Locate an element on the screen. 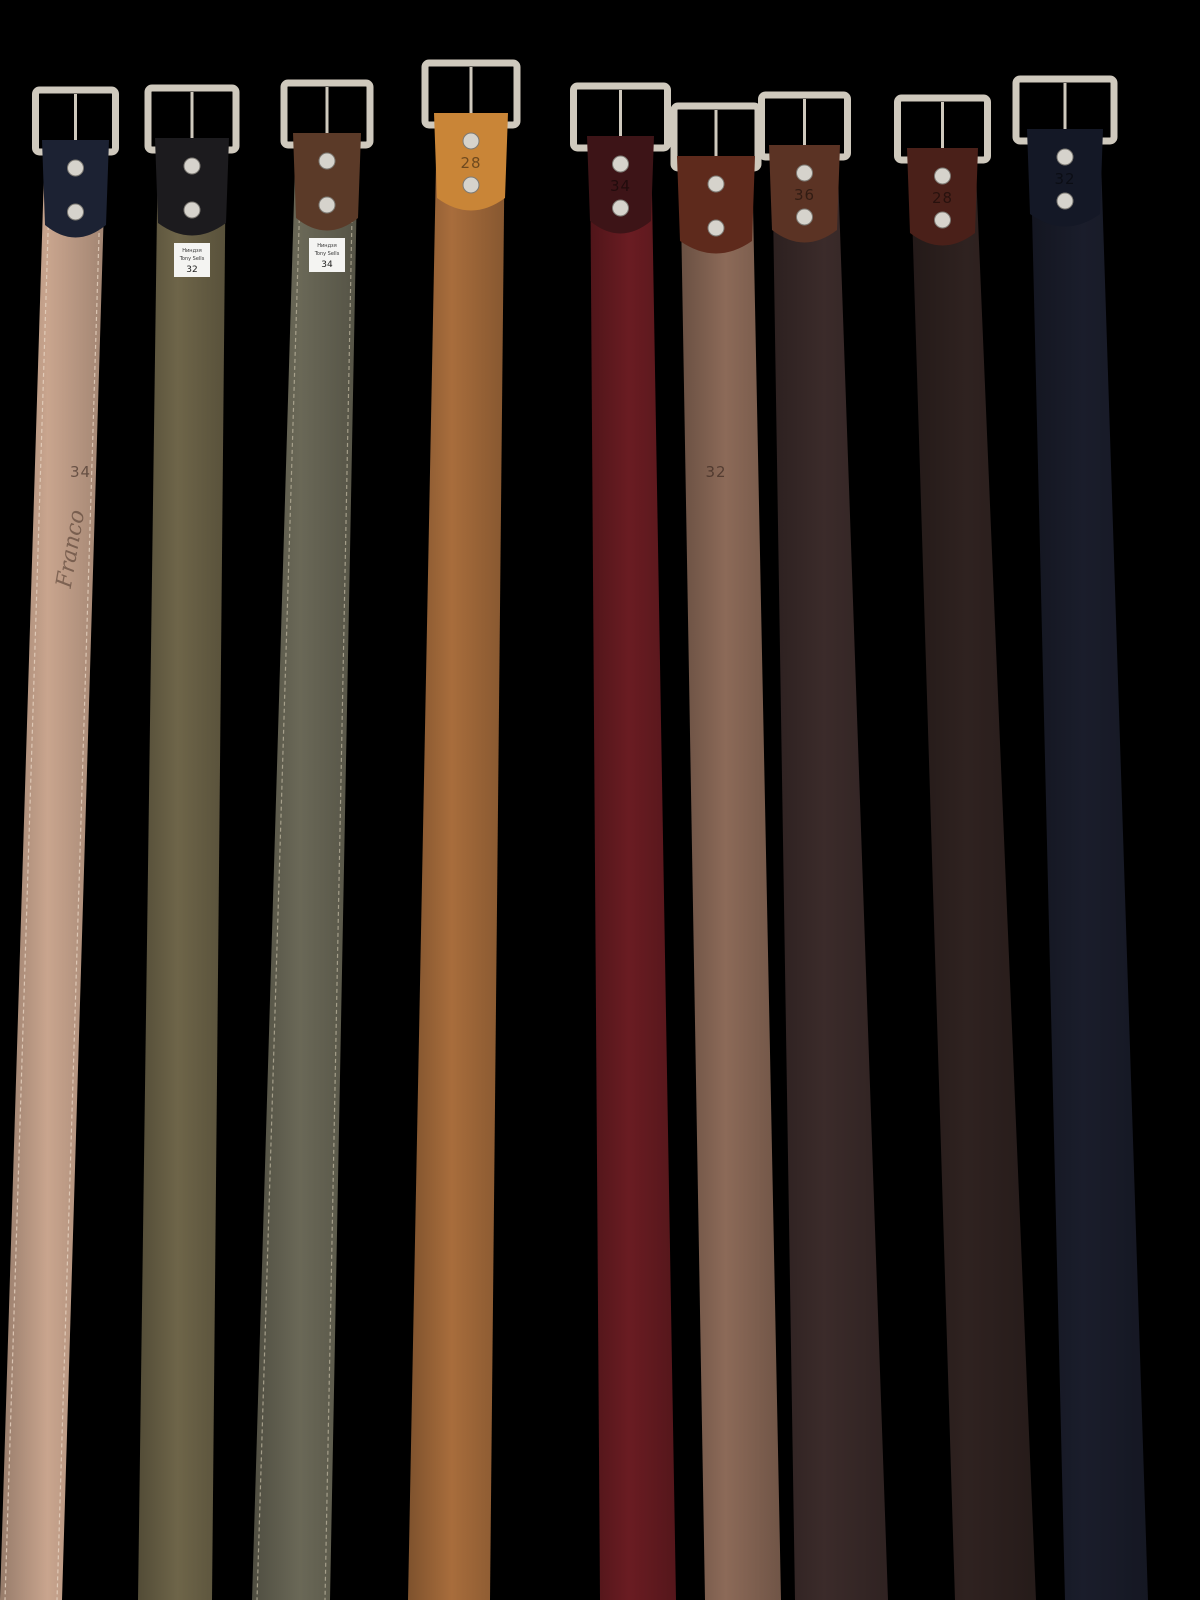  strap-size-imprint: 34 is located at coordinates (80, 472).